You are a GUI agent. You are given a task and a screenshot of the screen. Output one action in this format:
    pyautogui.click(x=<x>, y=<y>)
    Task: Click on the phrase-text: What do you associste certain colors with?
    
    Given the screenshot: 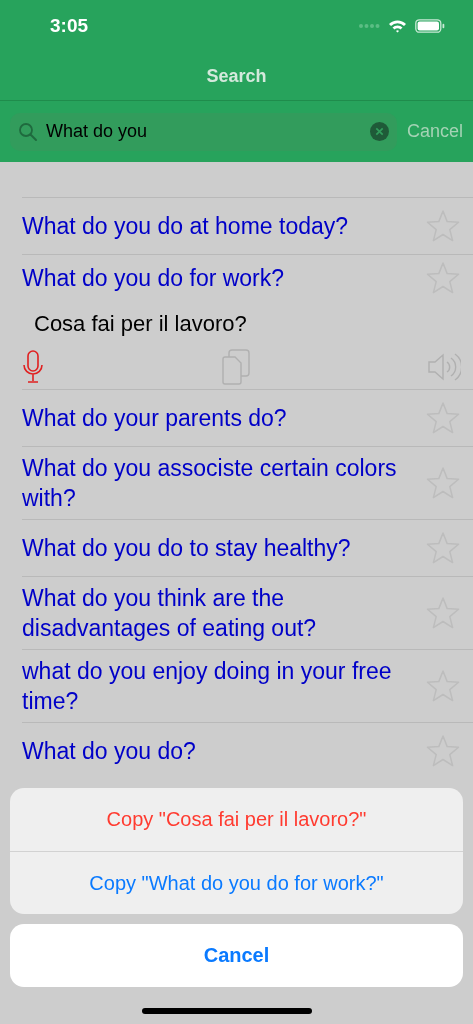 What is the action you would take?
    pyautogui.click(x=210, y=483)
    